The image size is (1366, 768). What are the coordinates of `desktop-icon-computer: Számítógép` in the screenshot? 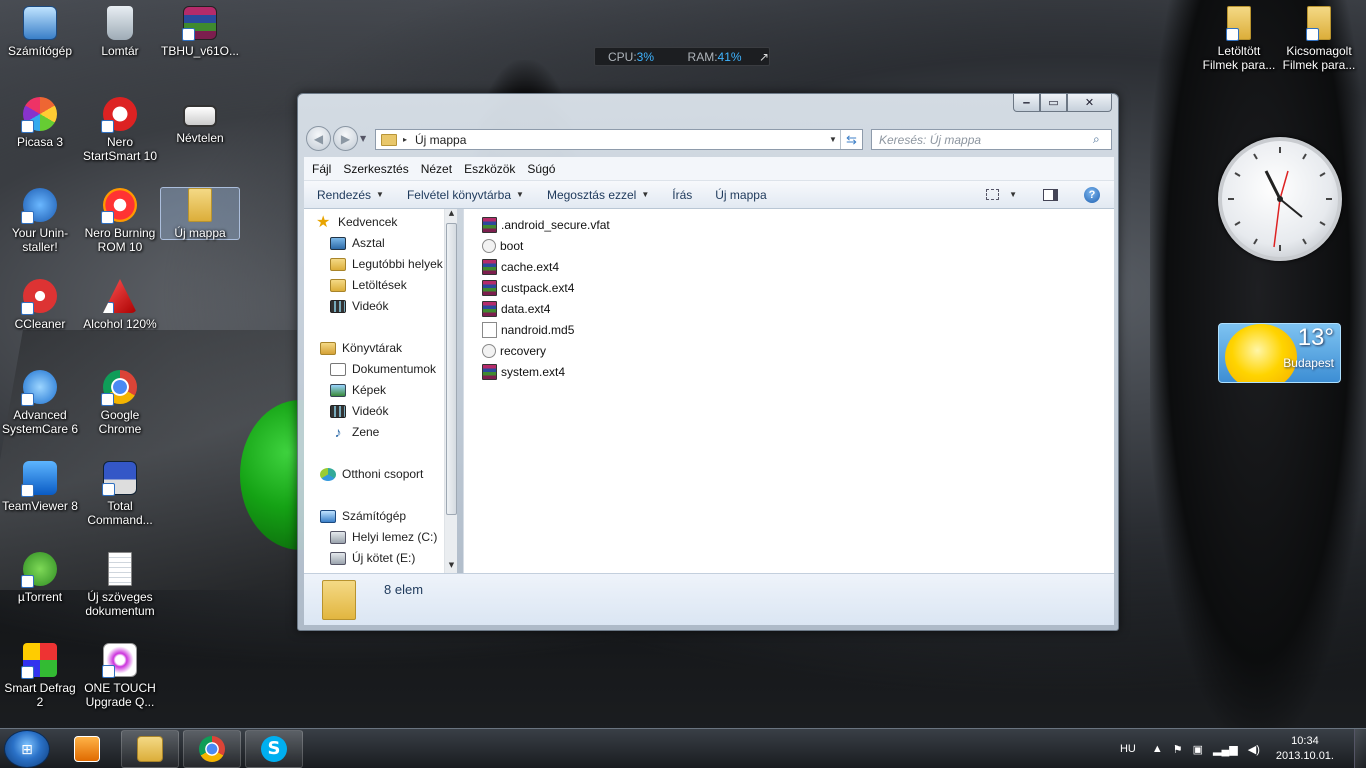 It's located at (40, 32).